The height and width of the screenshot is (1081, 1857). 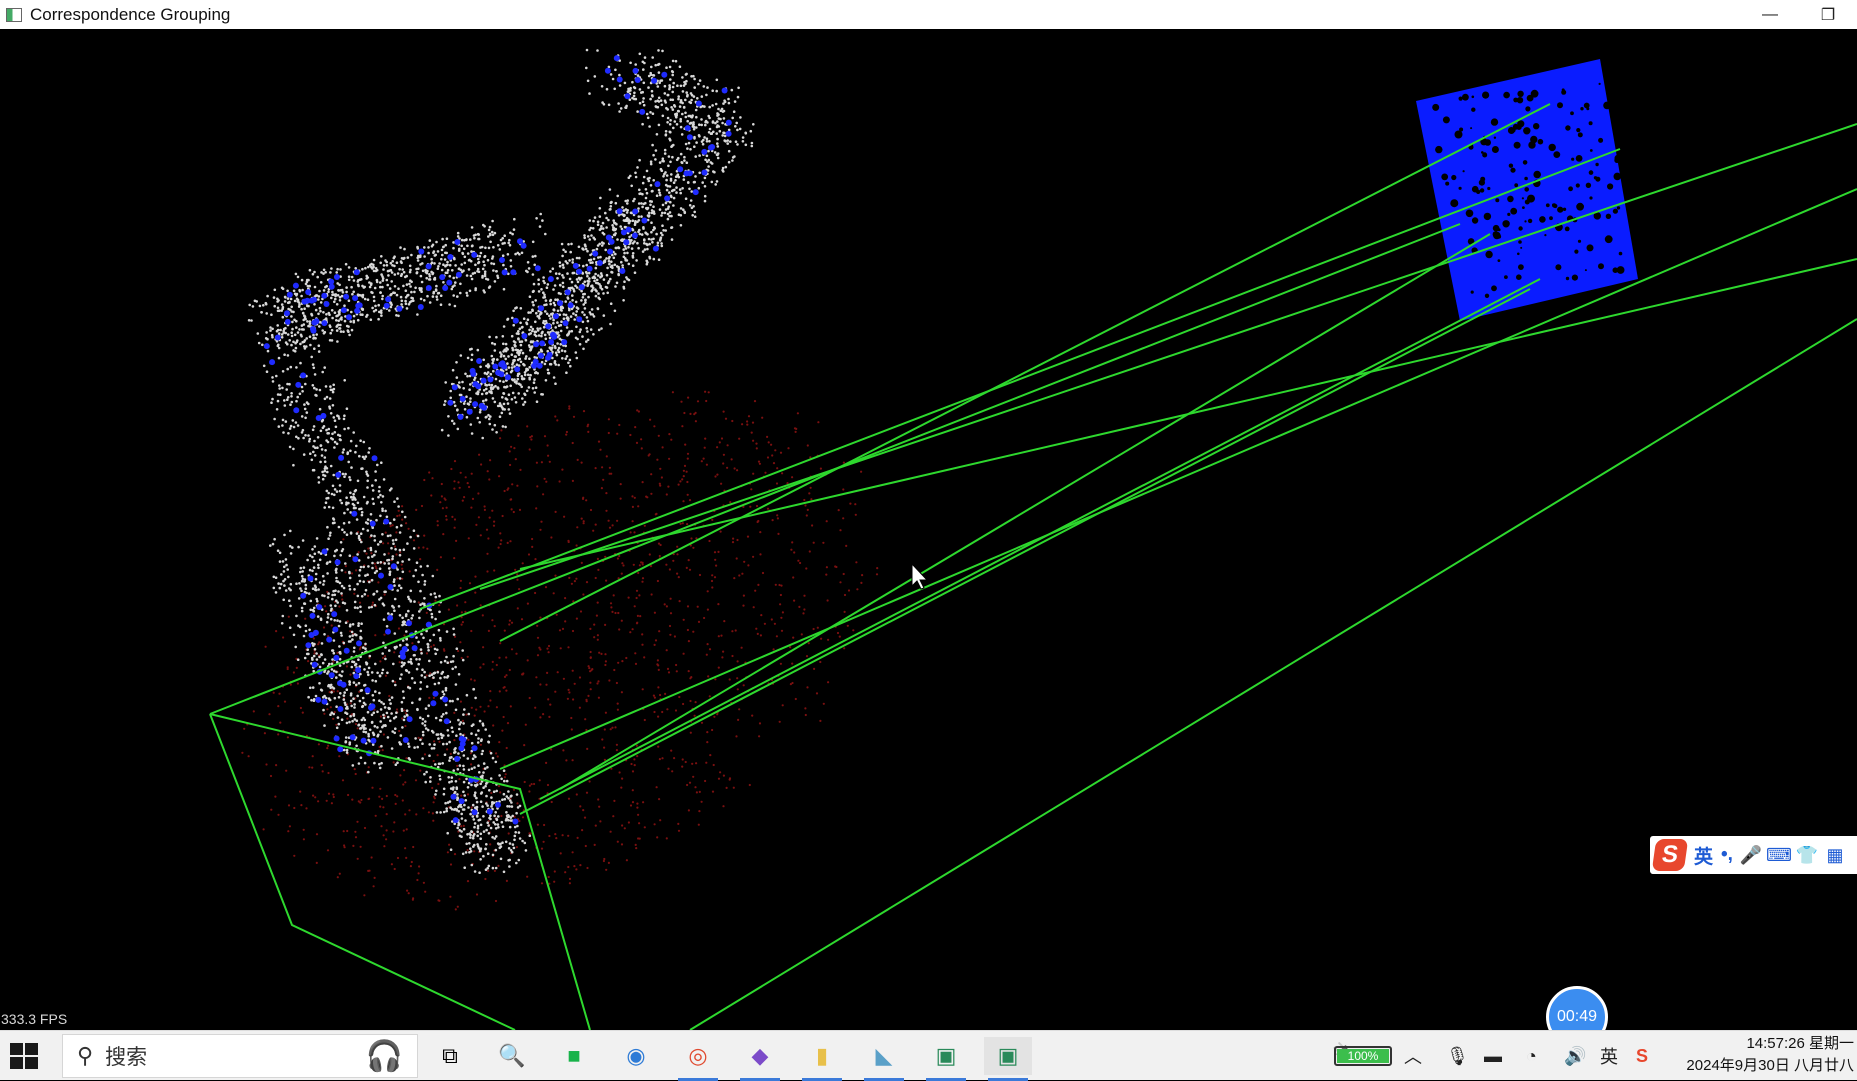 I want to click on search-icon: ⚲, so click(x=85, y=1055).